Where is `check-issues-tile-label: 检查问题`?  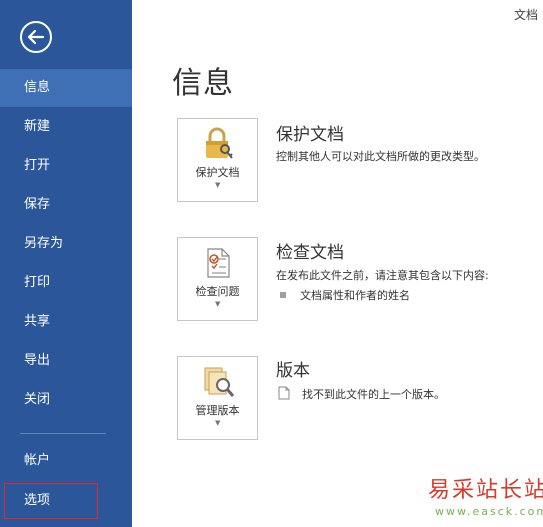
check-issues-tile-label: 检查问题 is located at coordinates (217, 291).